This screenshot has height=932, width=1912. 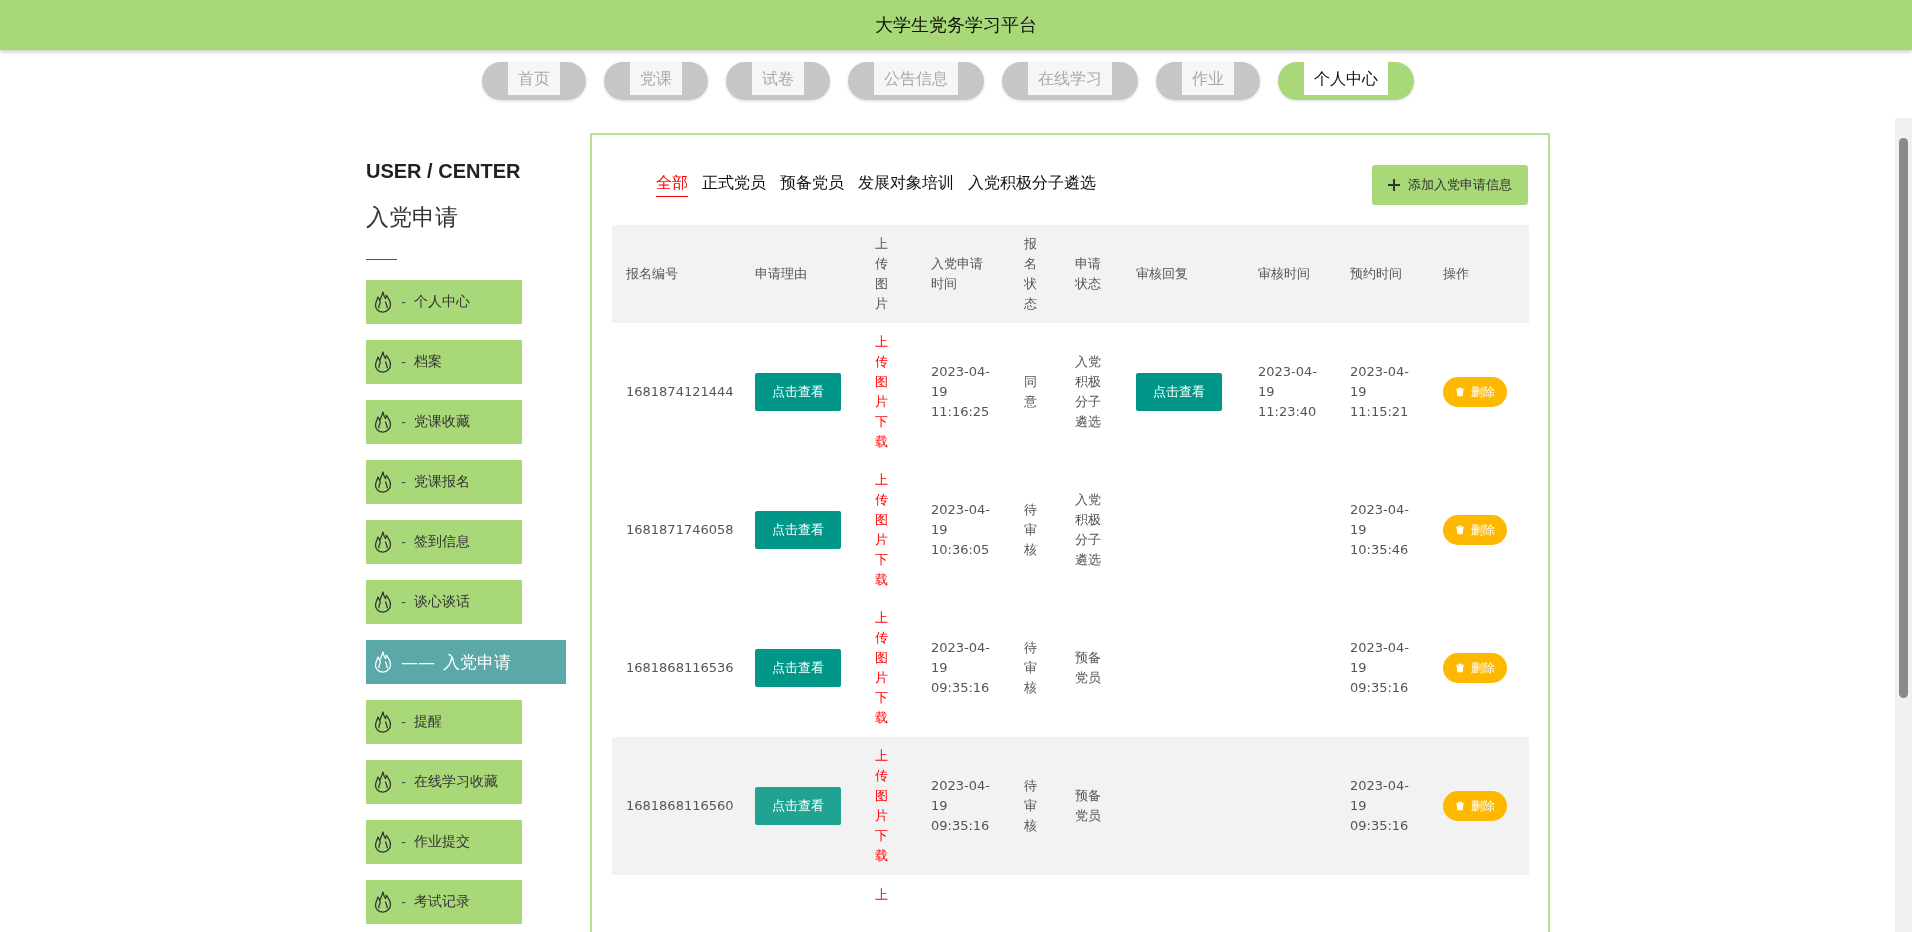 What do you see at coordinates (1450, 185) in the screenshot?
I see `add-button: 添加入党申请信息` at bounding box center [1450, 185].